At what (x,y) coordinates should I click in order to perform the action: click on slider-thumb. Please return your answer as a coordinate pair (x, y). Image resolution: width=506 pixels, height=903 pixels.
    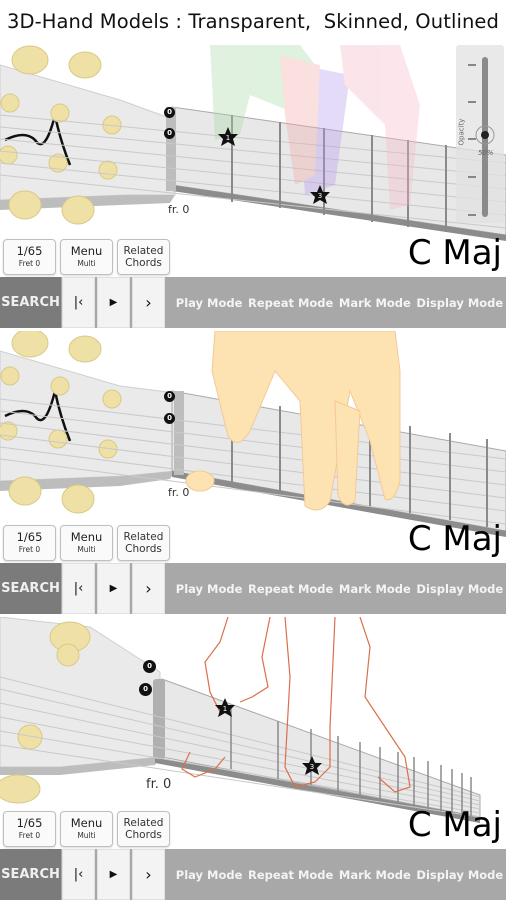
    Looking at the image, I should click on (485, 135).